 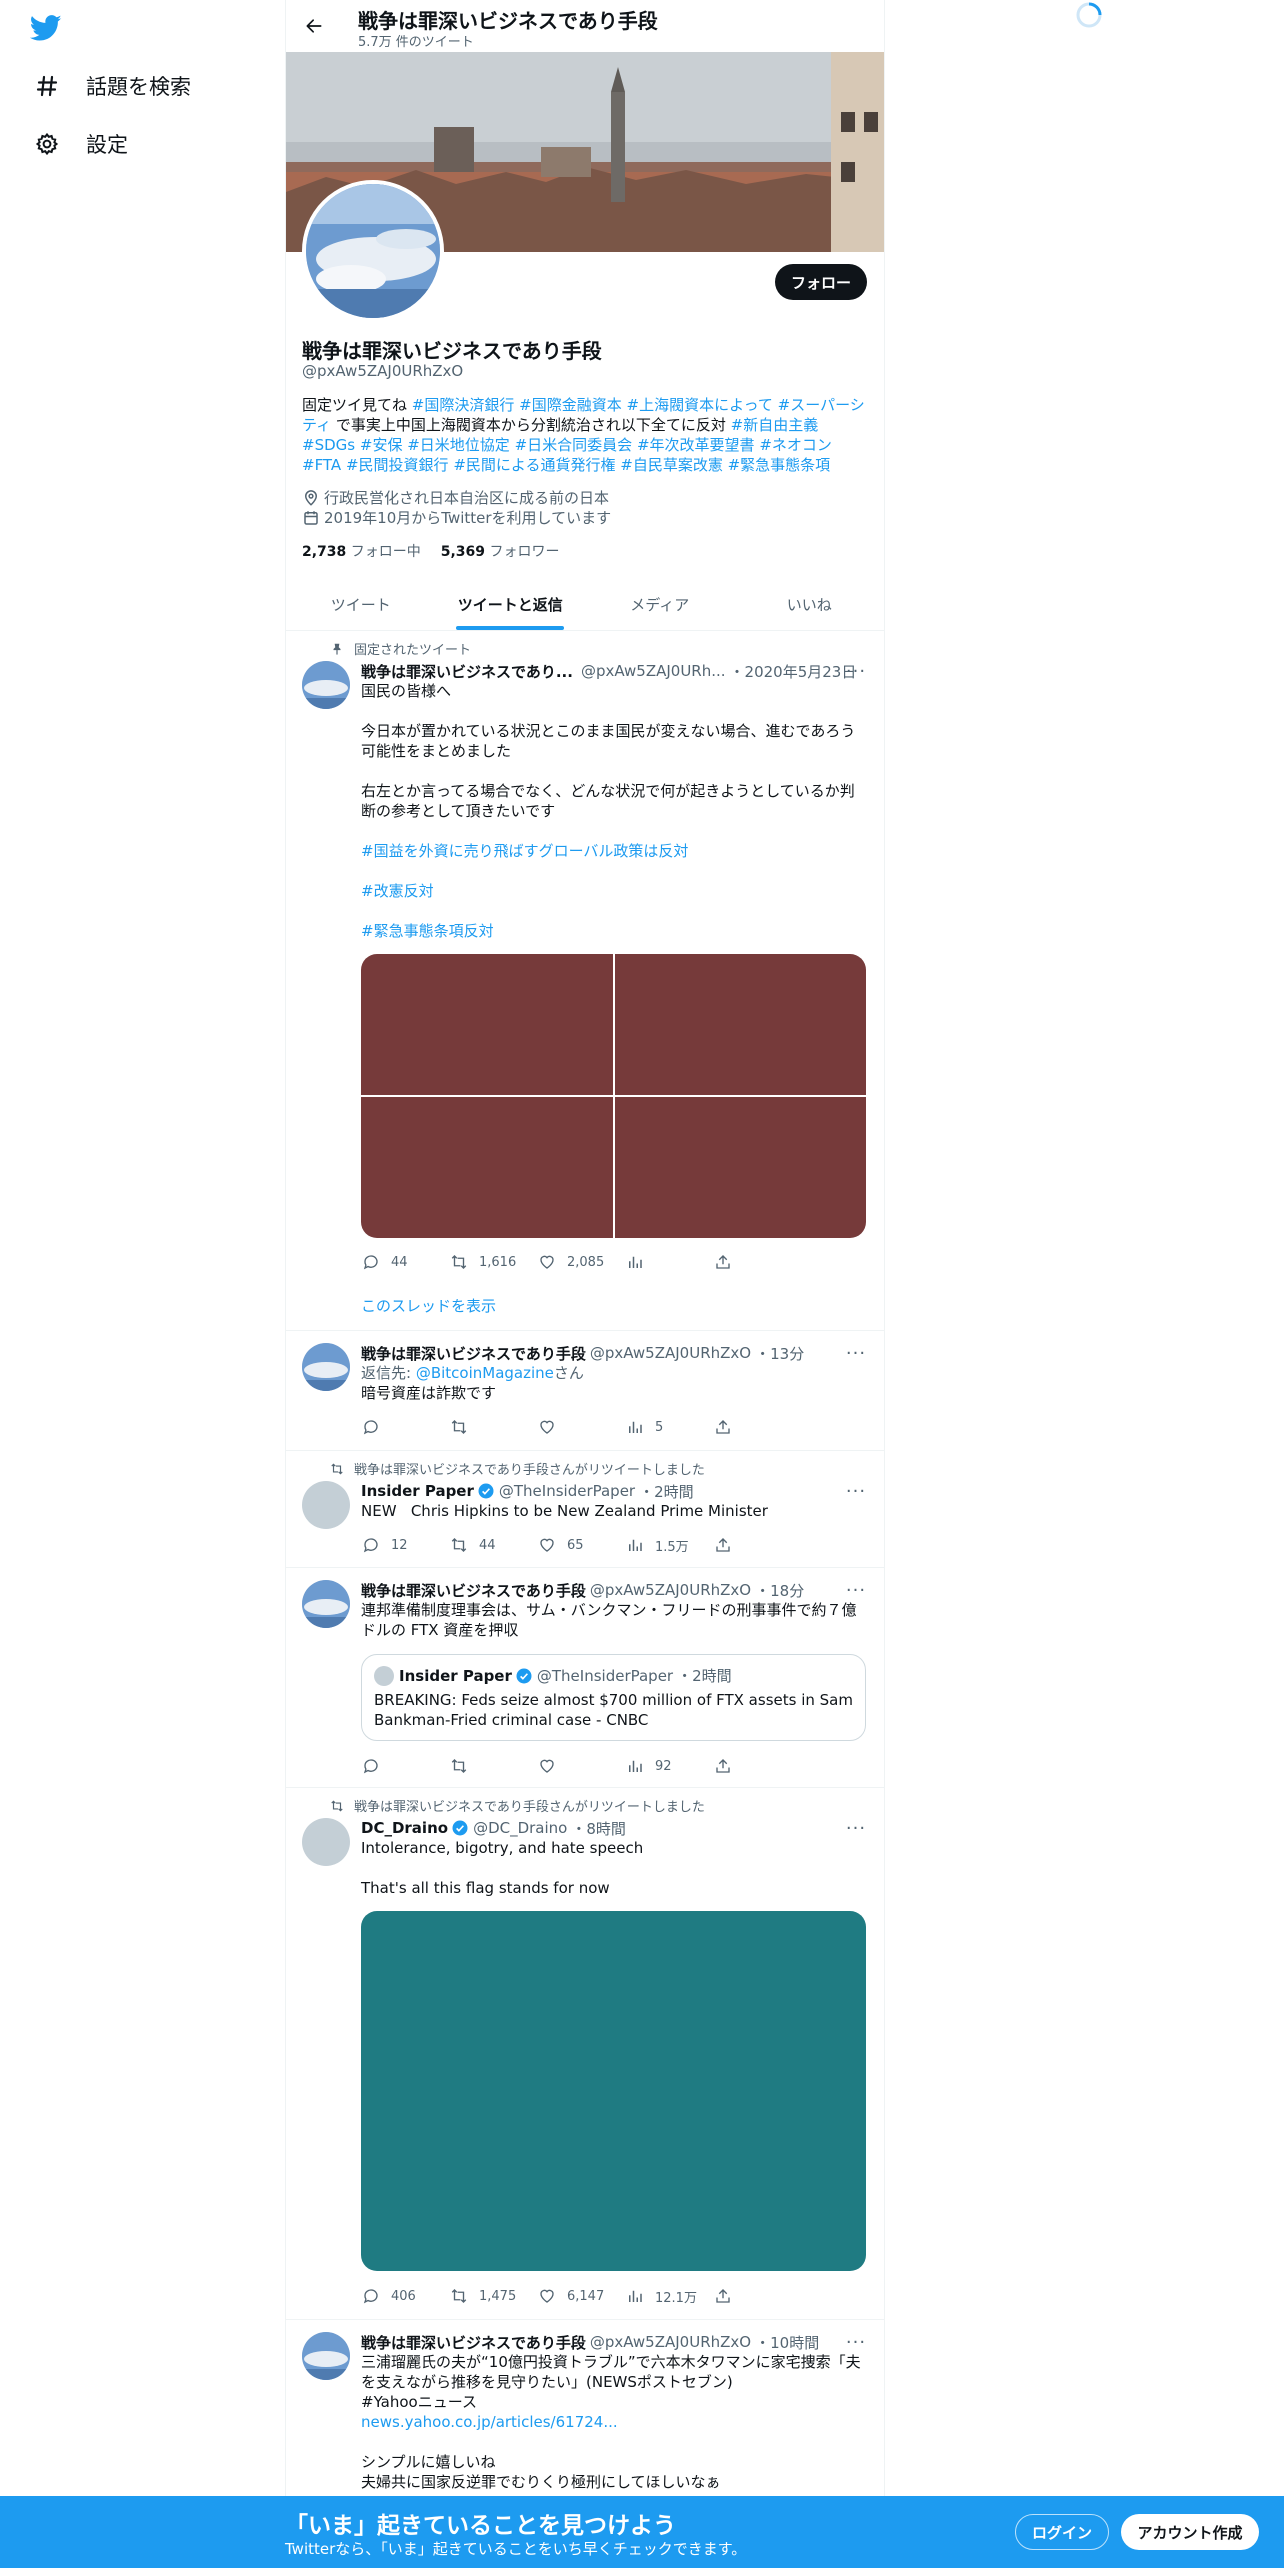 I want to click on profile-avatar, so click(x=373, y=251).